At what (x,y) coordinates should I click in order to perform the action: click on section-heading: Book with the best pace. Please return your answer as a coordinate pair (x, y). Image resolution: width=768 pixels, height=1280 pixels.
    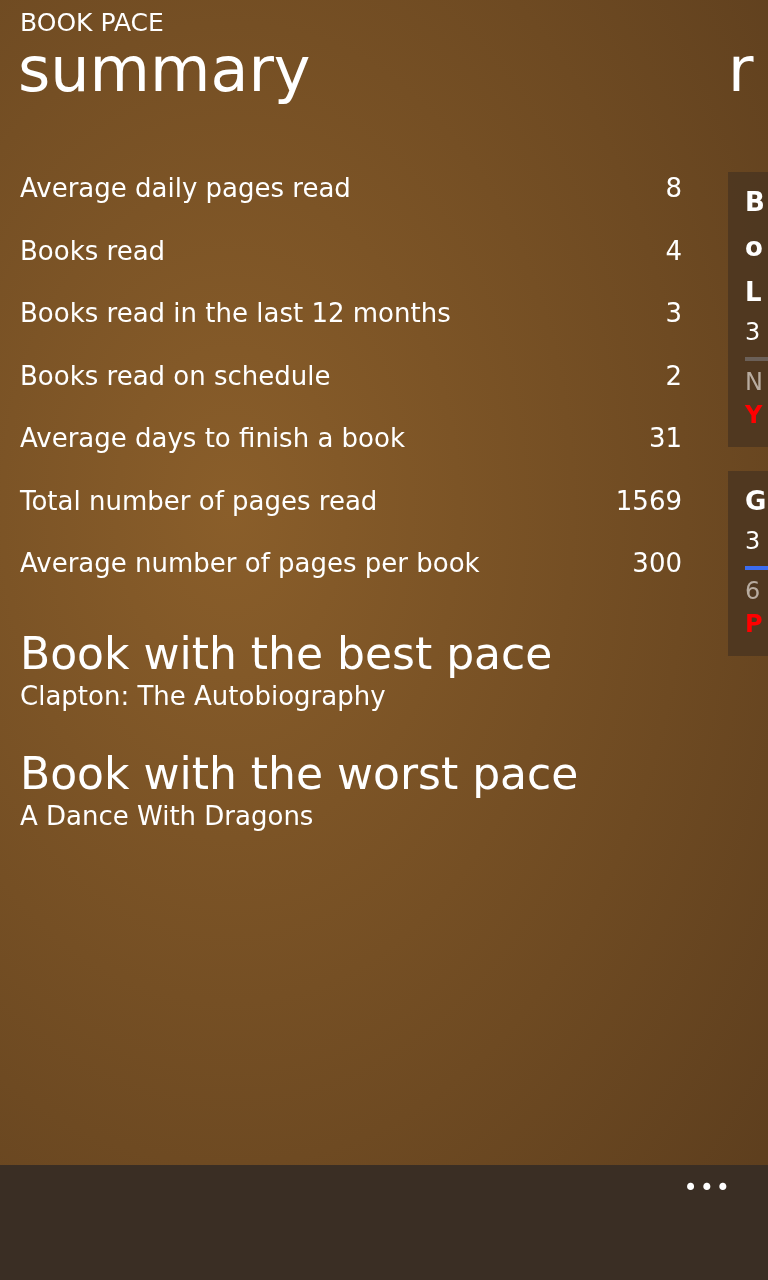
    Looking at the image, I should click on (287, 653).